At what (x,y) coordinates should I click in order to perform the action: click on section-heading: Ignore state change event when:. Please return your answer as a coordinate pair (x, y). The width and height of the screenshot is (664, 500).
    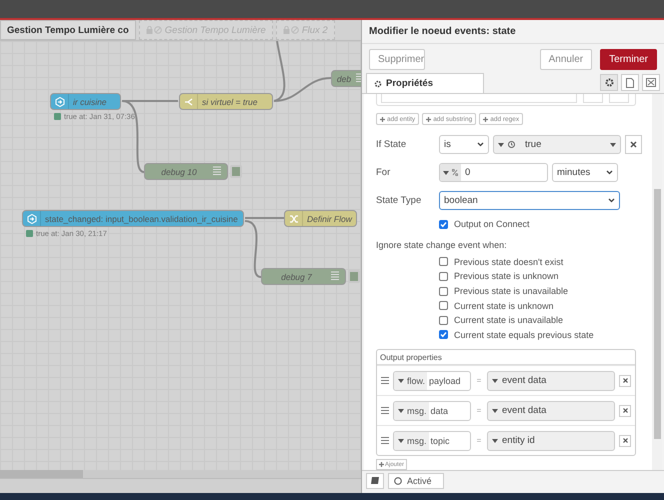
    Looking at the image, I should click on (442, 245).